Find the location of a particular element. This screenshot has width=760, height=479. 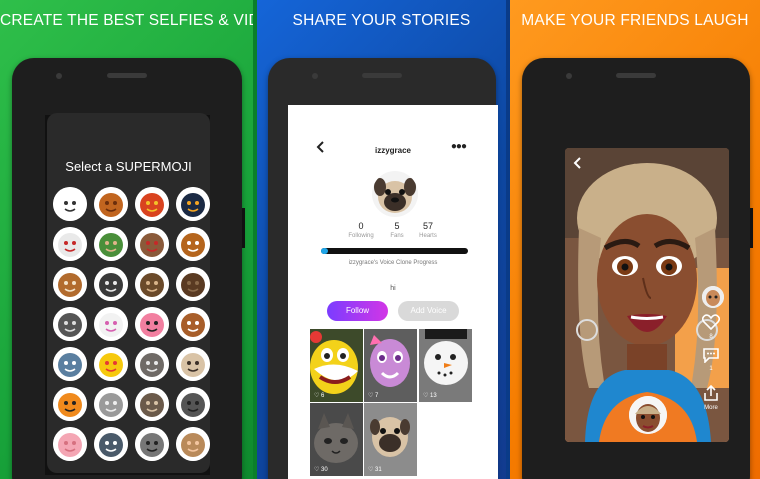

emoji-tiki-mask is located at coordinates (111, 204).